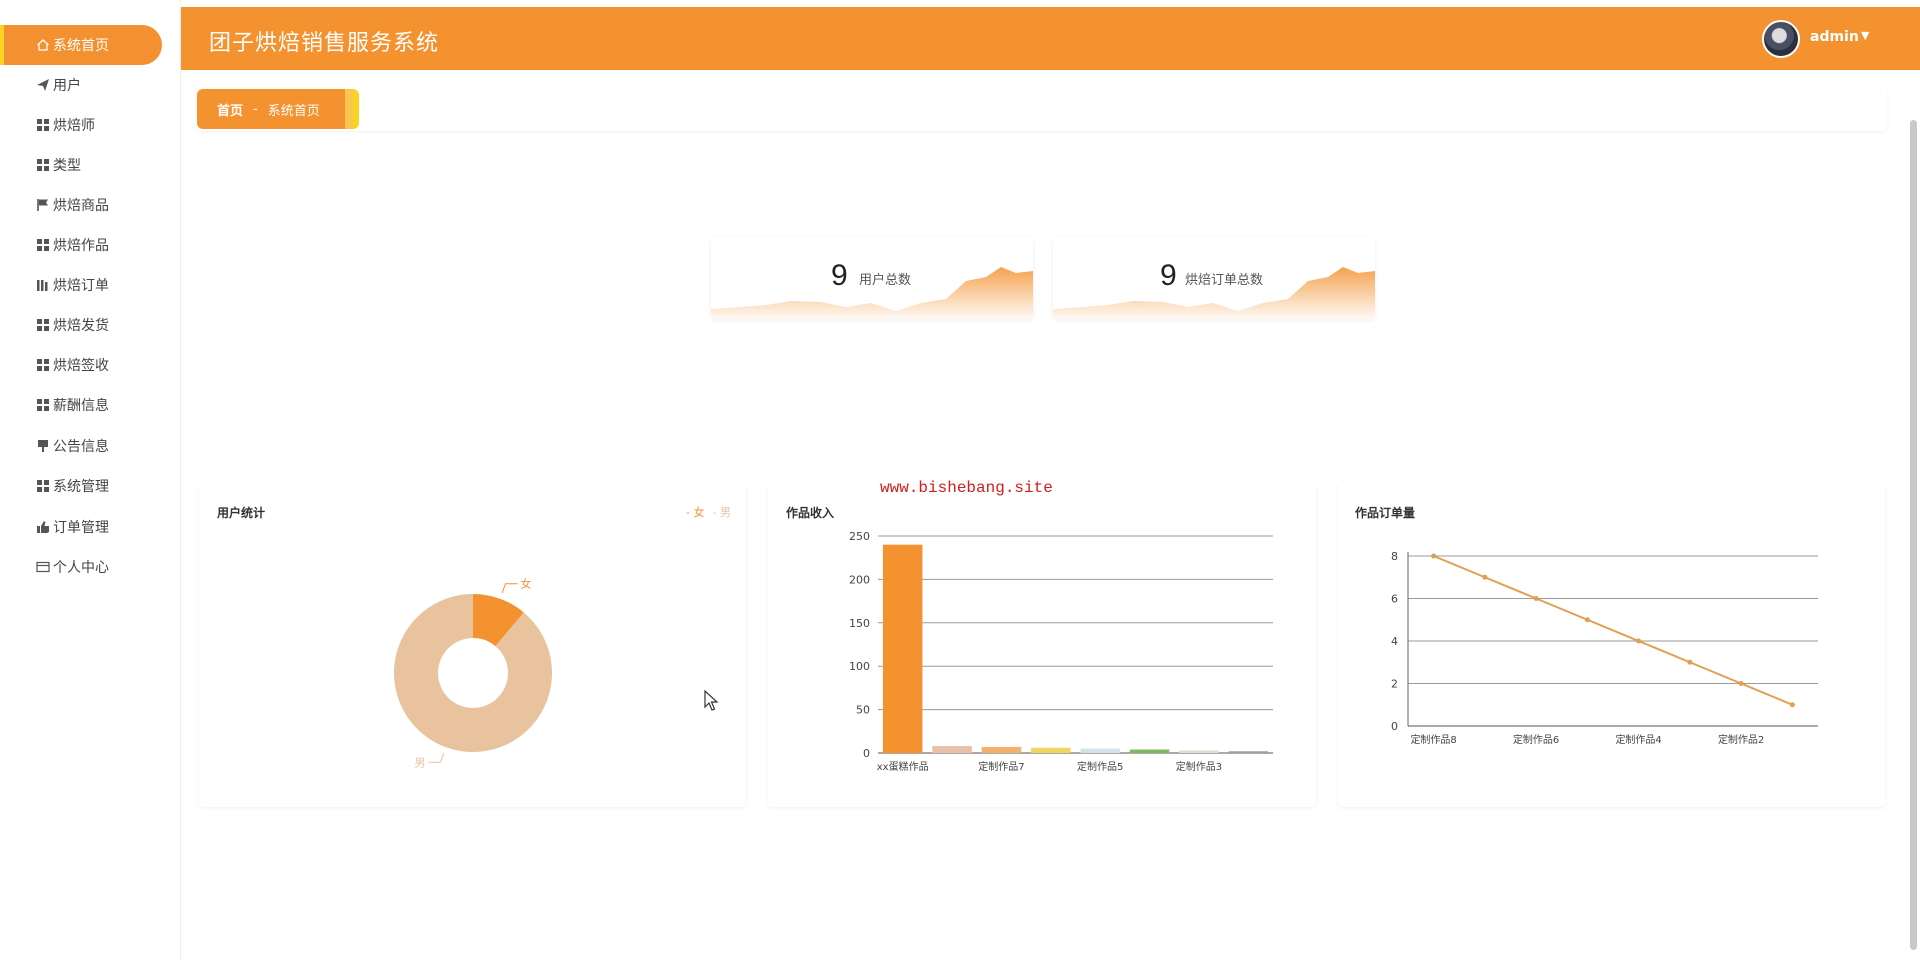 The height and width of the screenshot is (960, 1920). Describe the element at coordinates (43, 567) in the screenshot. I see `card-icon` at that location.